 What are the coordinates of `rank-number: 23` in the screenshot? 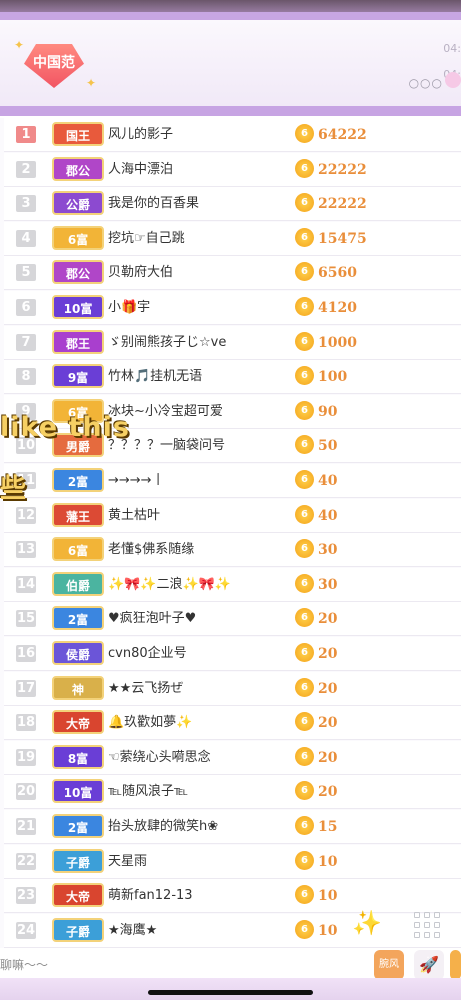 It's located at (26, 896).